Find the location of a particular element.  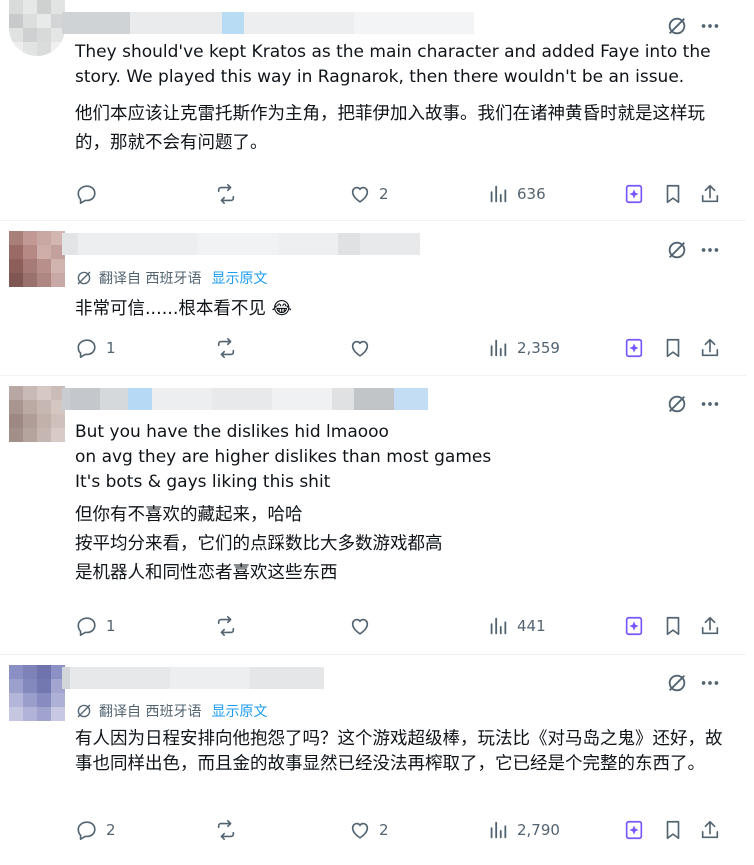

views-button: 636 is located at coordinates (516, 194).